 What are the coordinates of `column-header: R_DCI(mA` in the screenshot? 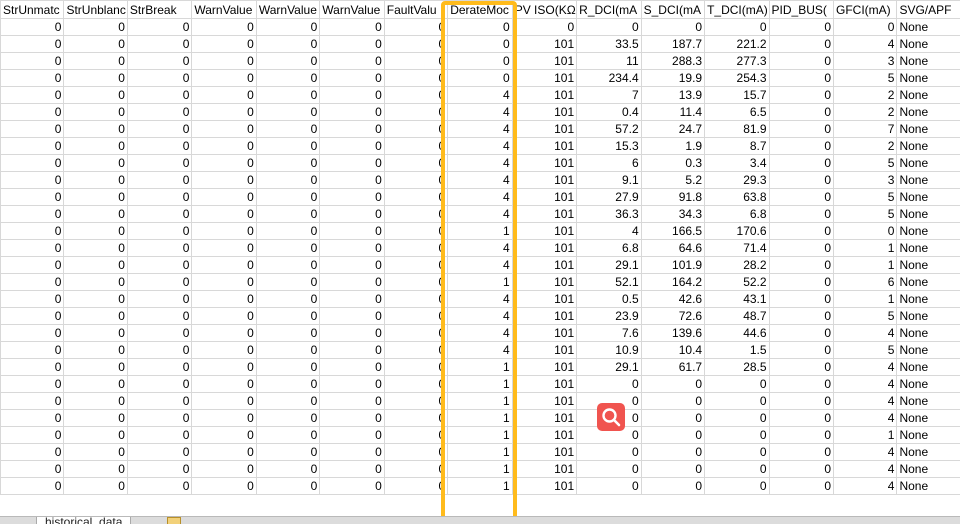 It's located at (609, 10).